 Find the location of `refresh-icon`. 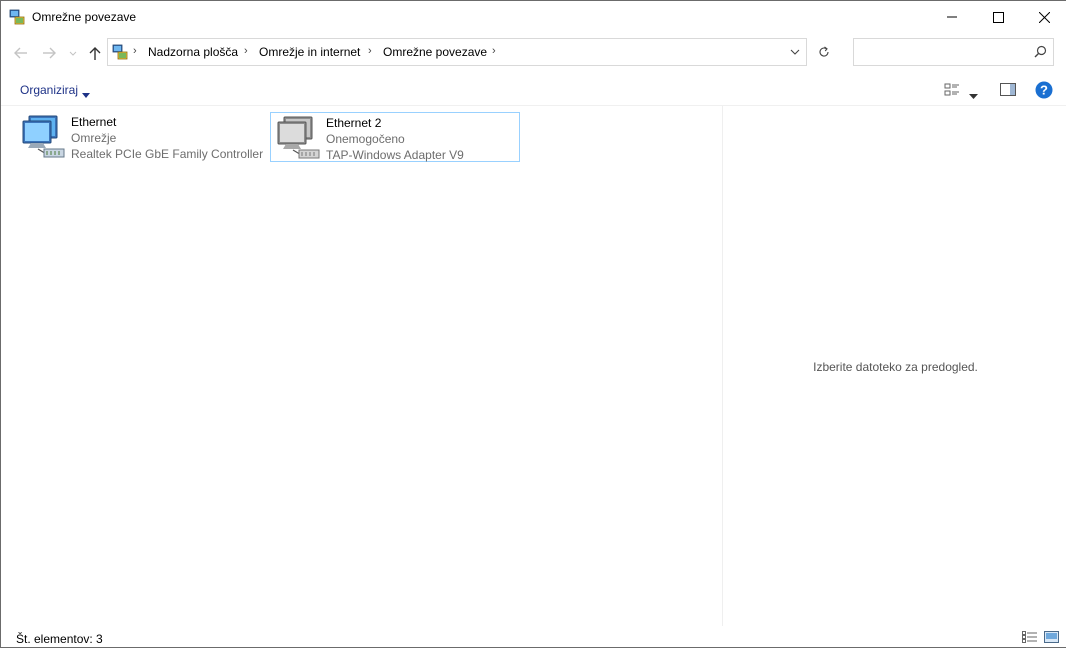

refresh-icon is located at coordinates (824, 51).